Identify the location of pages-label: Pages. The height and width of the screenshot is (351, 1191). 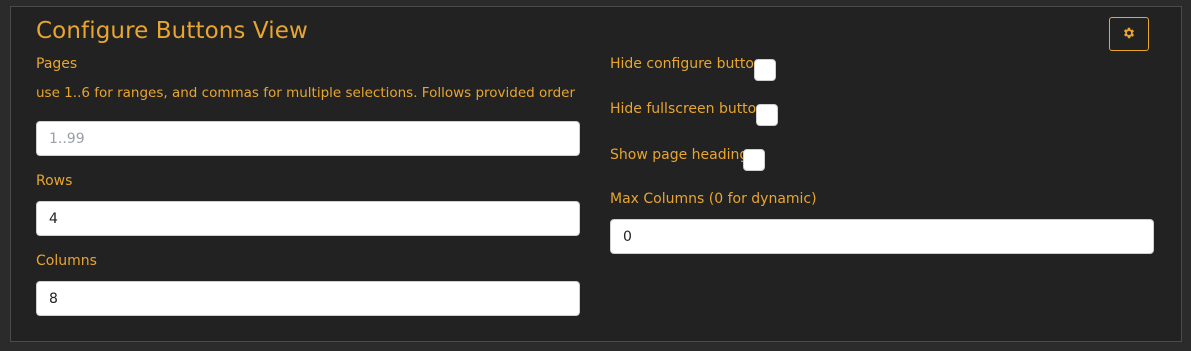
(57, 64).